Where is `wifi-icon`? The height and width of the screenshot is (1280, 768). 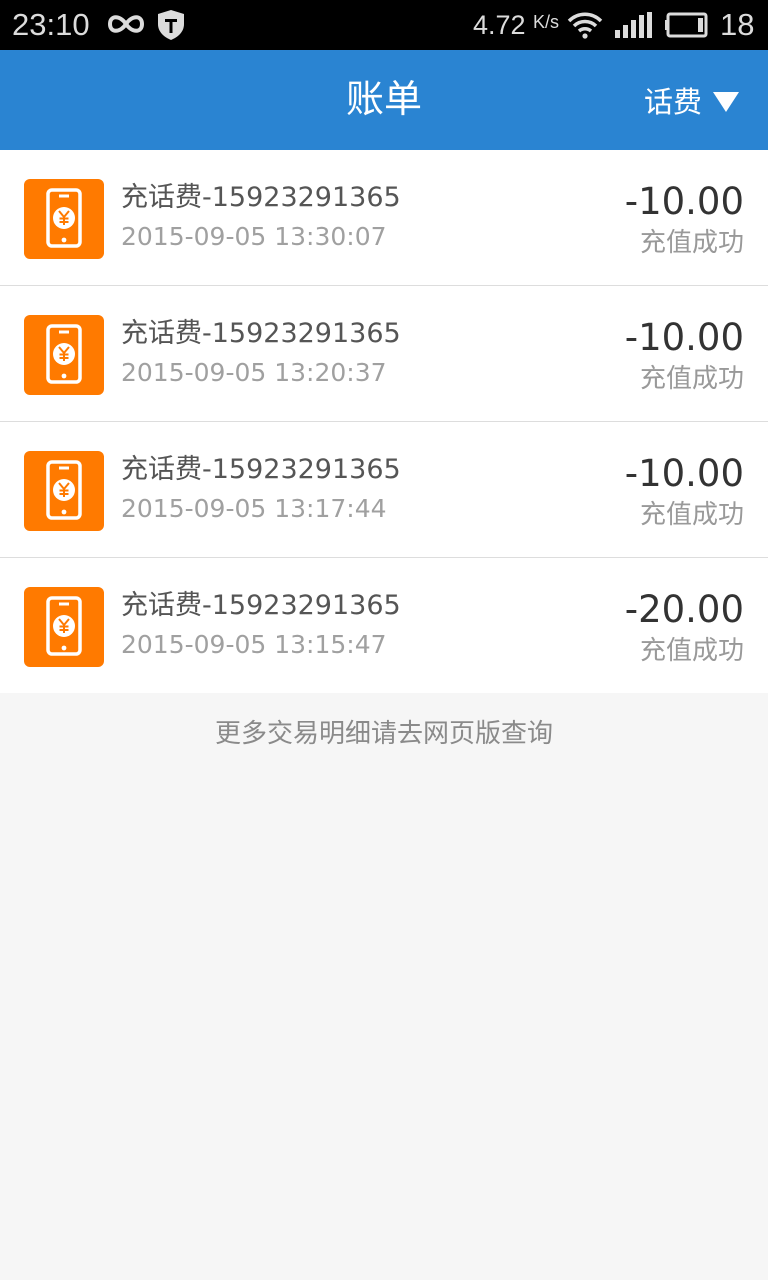 wifi-icon is located at coordinates (585, 25).